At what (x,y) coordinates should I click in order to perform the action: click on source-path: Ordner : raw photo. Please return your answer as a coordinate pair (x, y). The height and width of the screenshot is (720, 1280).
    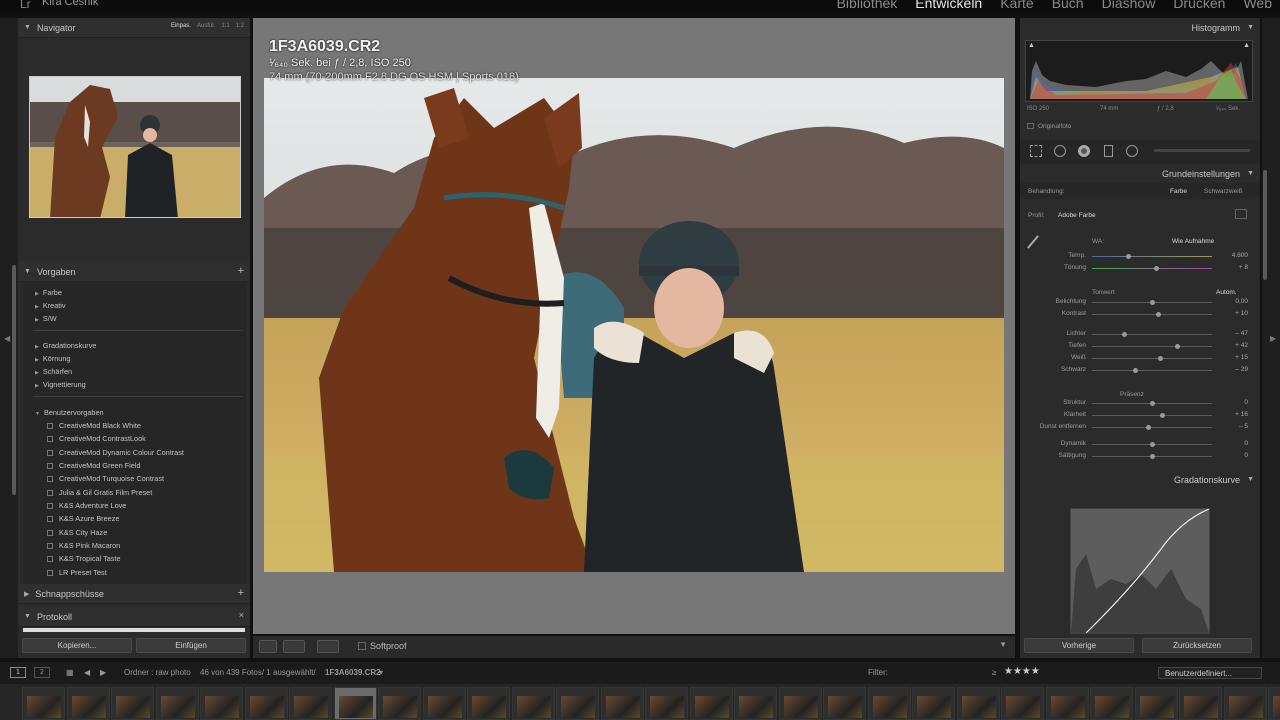
    Looking at the image, I should click on (157, 672).